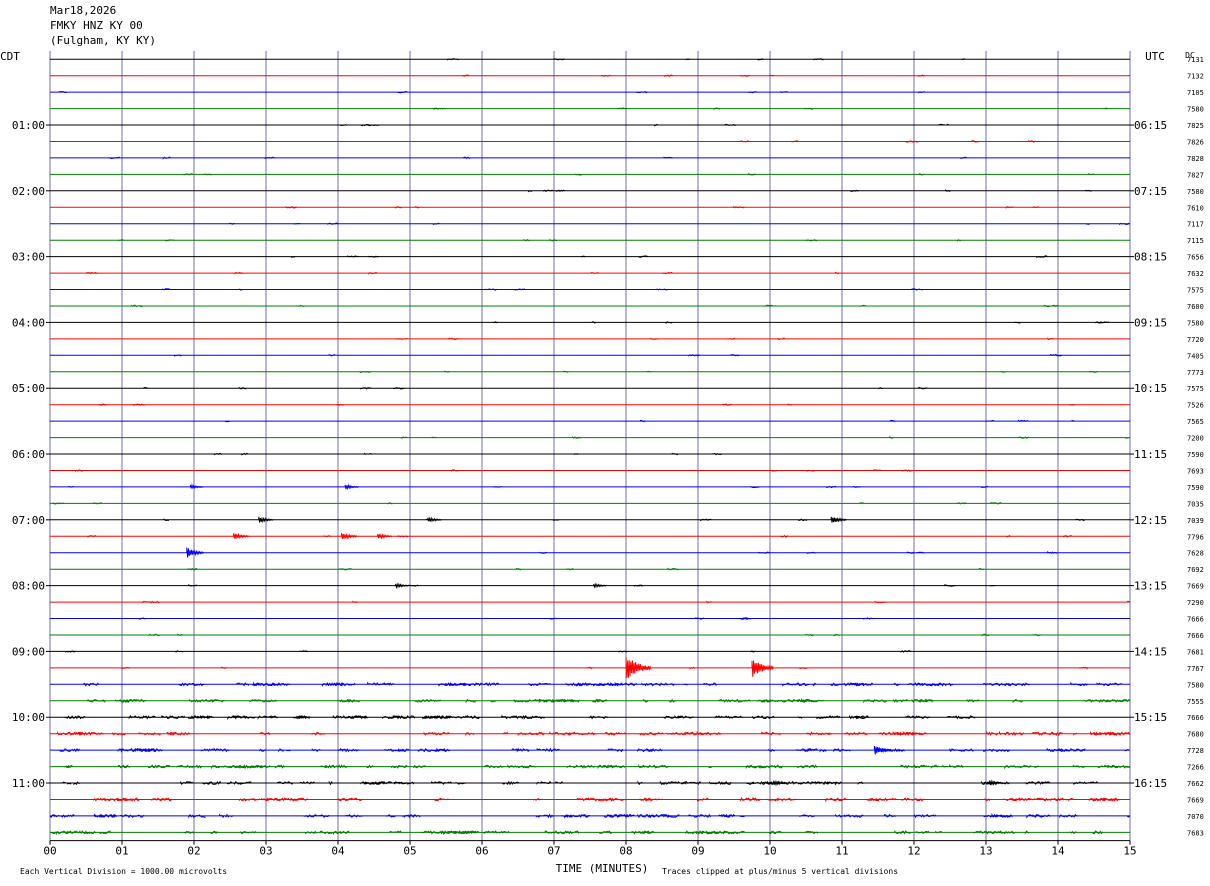 The width and height of the screenshot is (1210, 886). Describe the element at coordinates (28, 651) in the screenshot. I see `hour-label-left: 09:00` at that location.